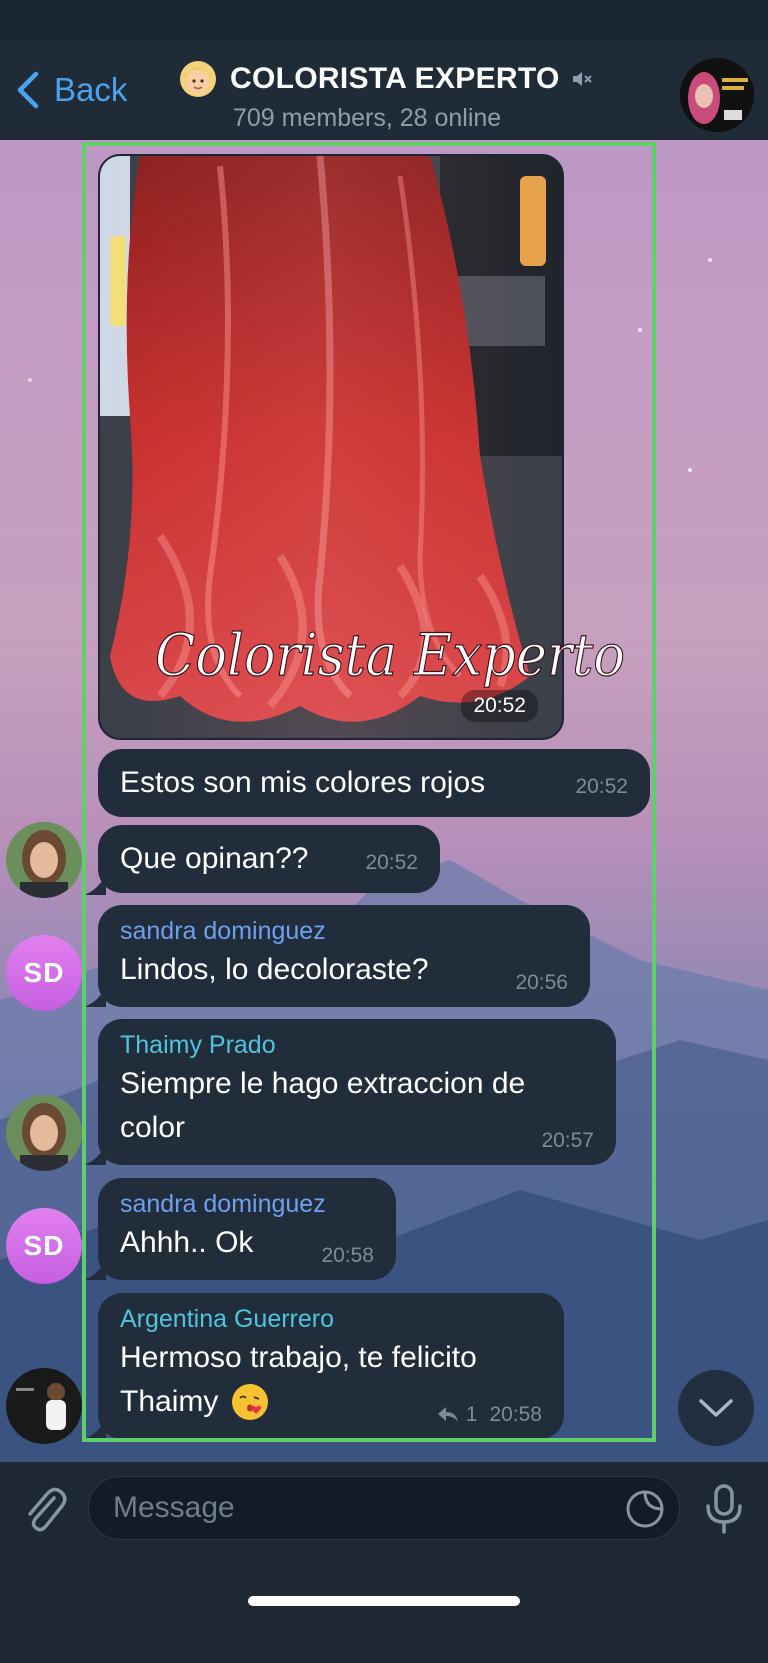 This screenshot has width=768, height=1663. I want to click on message-input, so click(384, 1508).